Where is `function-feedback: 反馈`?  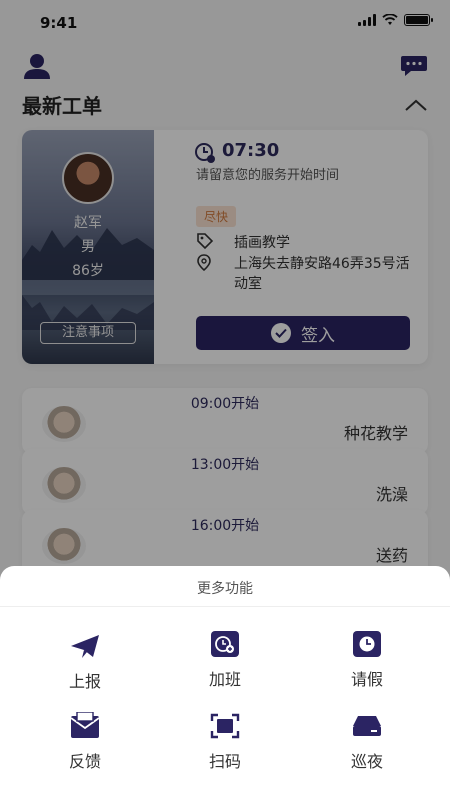 function-feedback: 反馈 is located at coordinates (85, 747).